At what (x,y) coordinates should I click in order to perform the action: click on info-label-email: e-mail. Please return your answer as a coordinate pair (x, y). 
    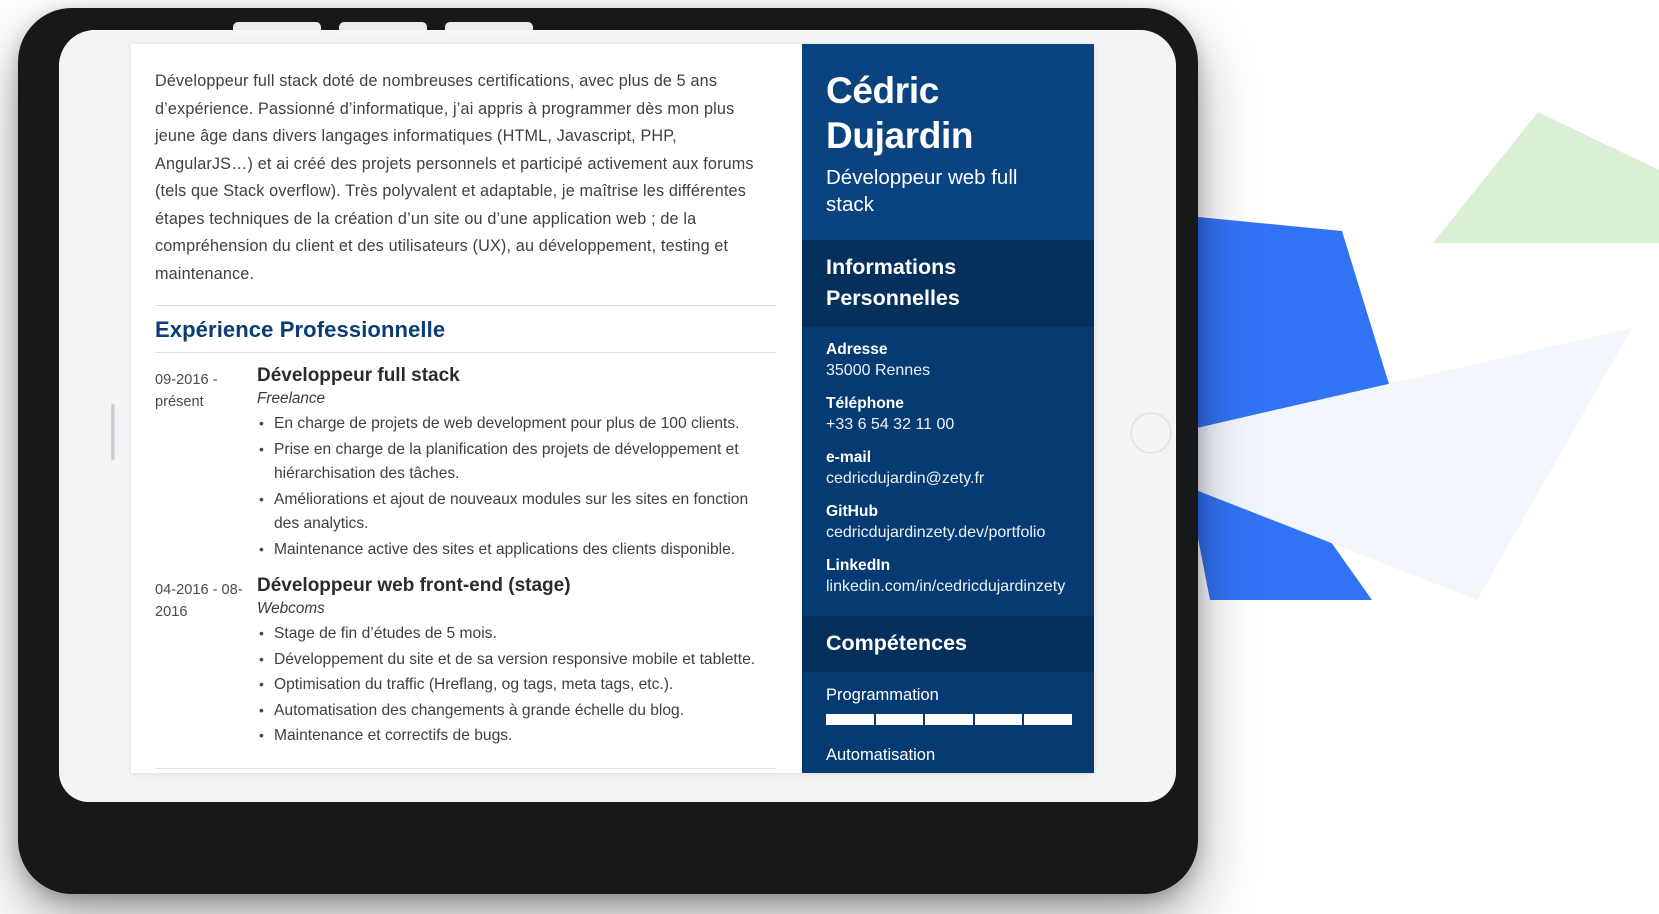
    Looking at the image, I should click on (849, 457).